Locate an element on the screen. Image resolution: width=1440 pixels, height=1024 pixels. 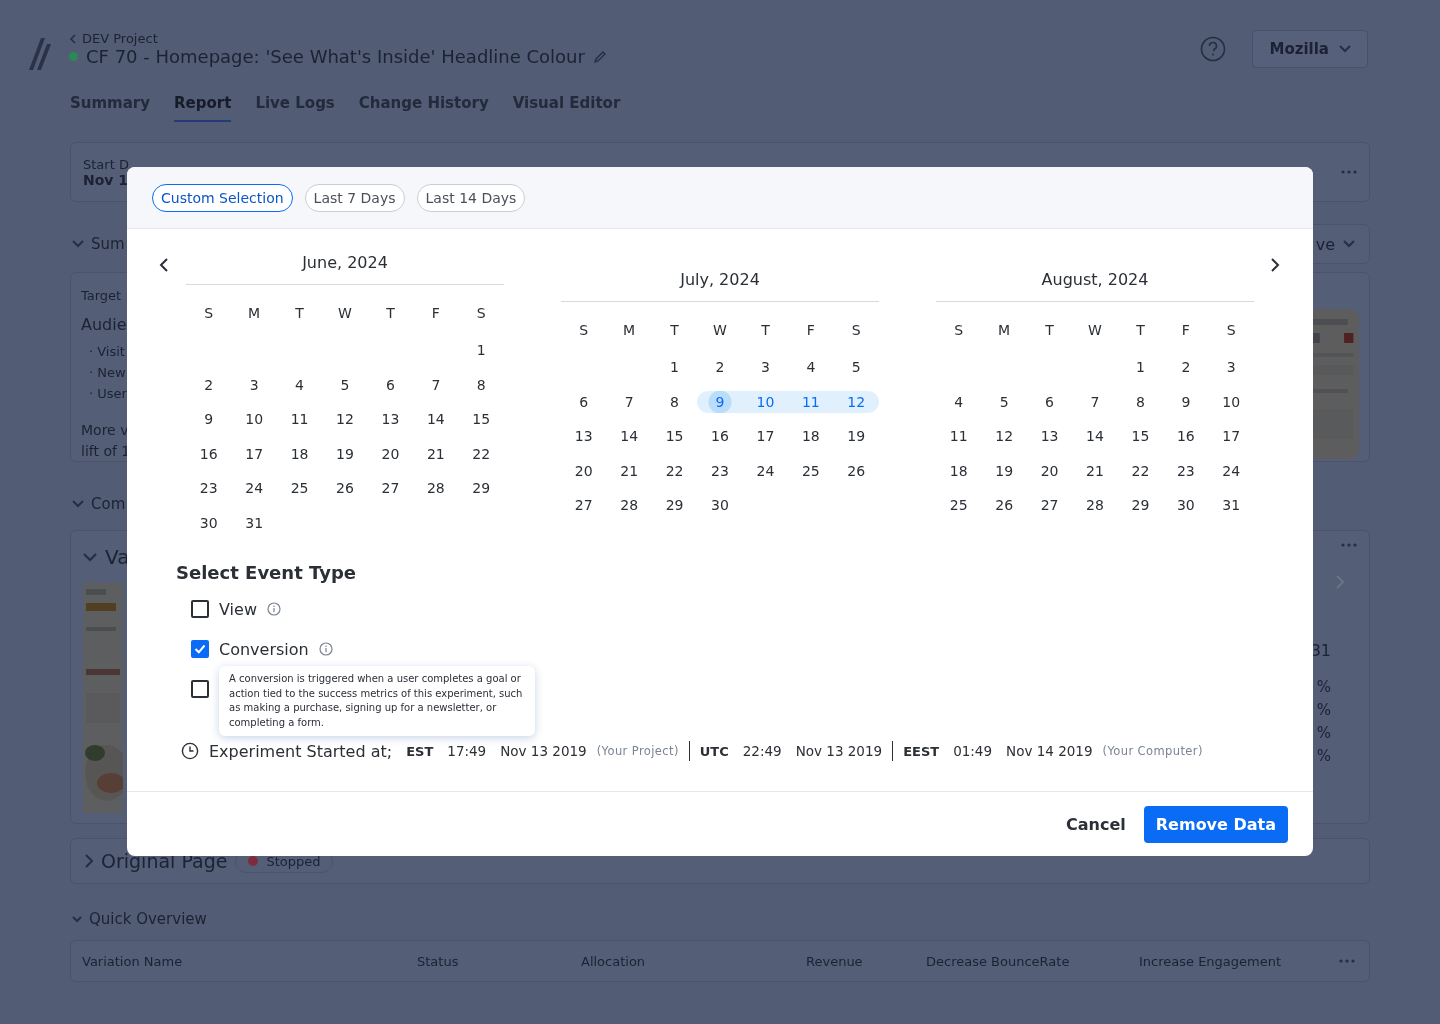
checkbox-label: Conversion is located at coordinates (264, 649).